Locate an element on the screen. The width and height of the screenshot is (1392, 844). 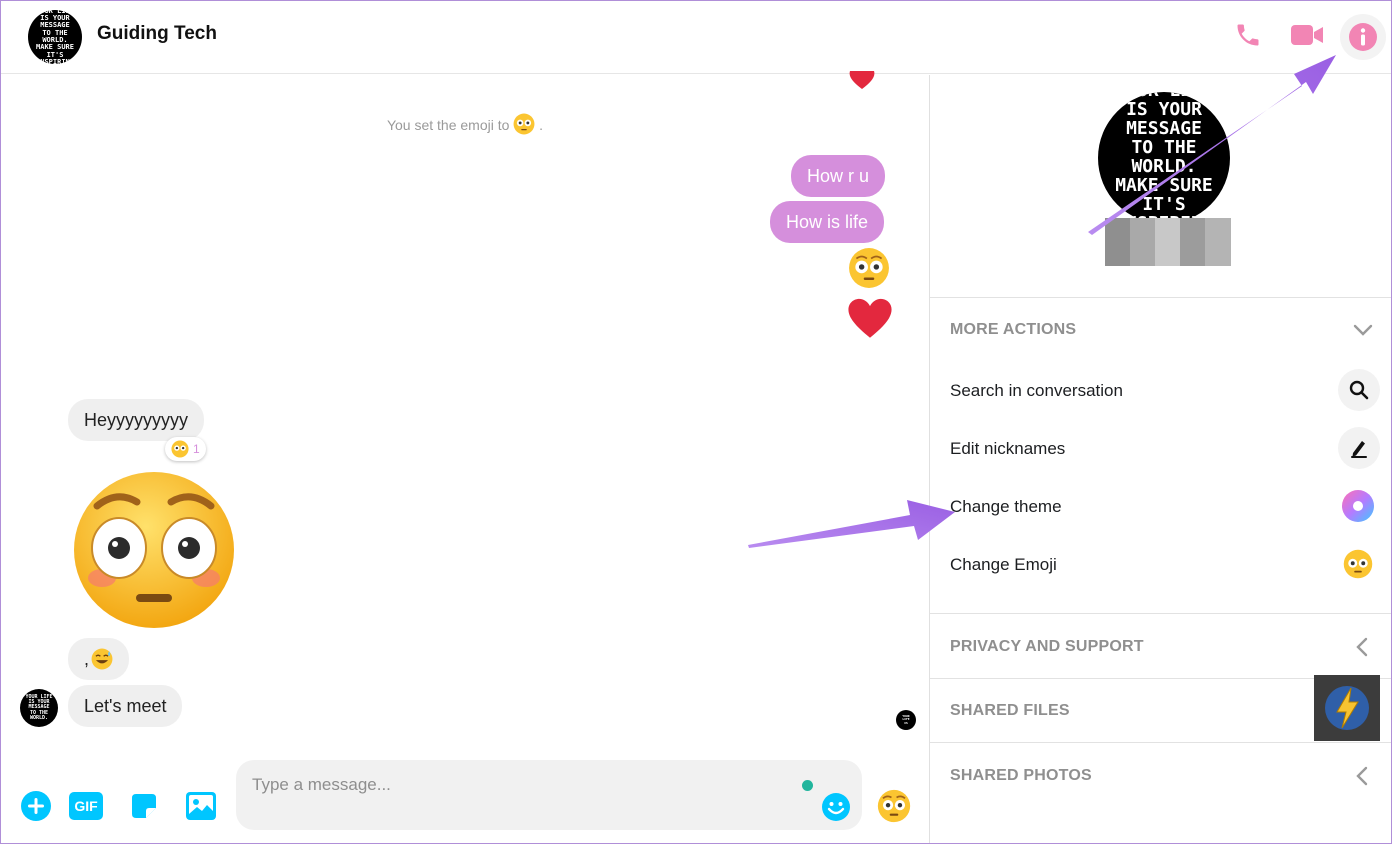
more-actions-heading: MORE ACTIONS is located at coordinates (1013, 330).